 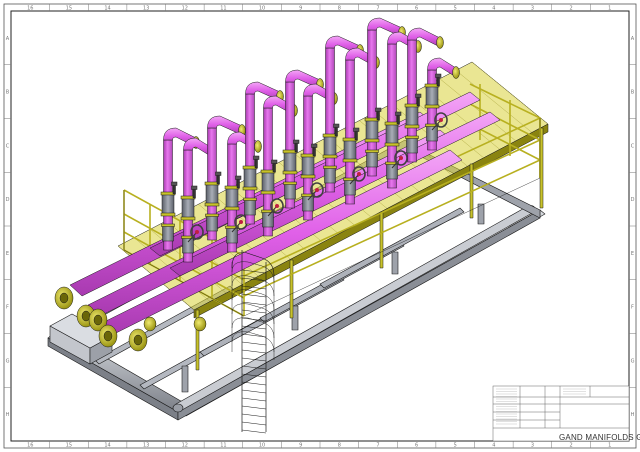 What do you see at coordinates (185, 9) in the screenshot?
I see `zone-label-top: 12` at bounding box center [185, 9].